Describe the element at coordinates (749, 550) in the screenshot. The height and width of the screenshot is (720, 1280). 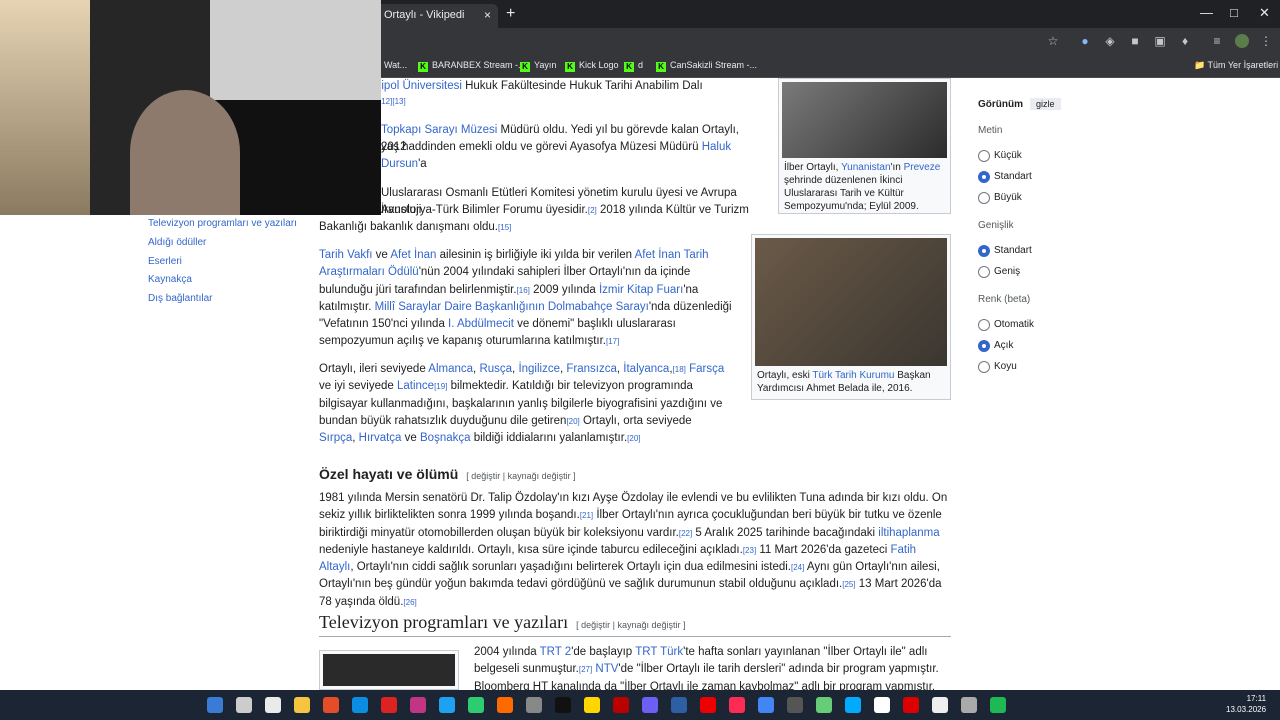
I see `citation-link: [23]` at that location.